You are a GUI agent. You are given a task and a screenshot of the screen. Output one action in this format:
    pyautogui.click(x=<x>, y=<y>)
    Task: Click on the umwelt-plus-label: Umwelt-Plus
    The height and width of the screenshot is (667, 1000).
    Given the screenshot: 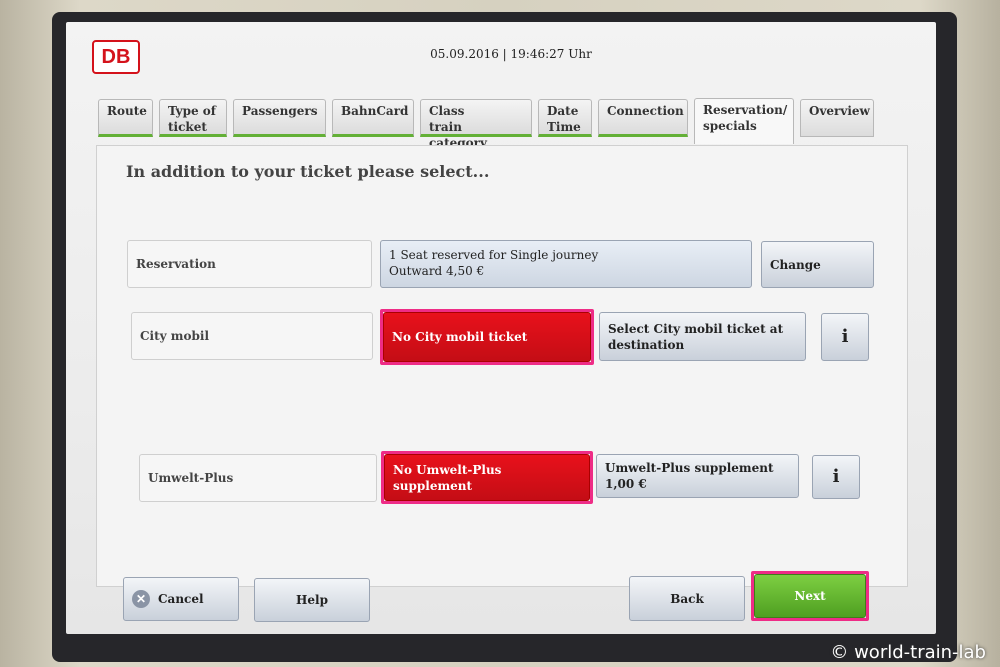 What is the action you would take?
    pyautogui.click(x=258, y=478)
    